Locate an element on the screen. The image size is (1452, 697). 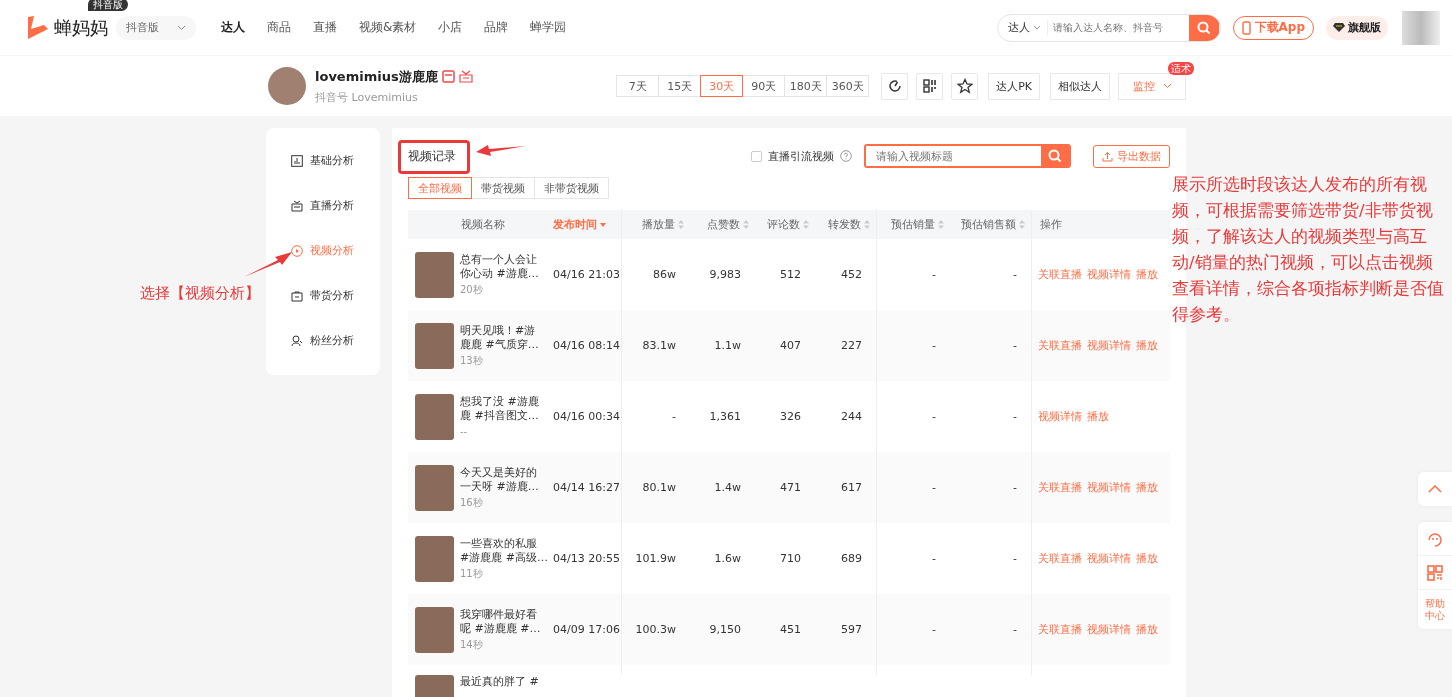
table-cell: 244 is located at coordinates (851, 416).